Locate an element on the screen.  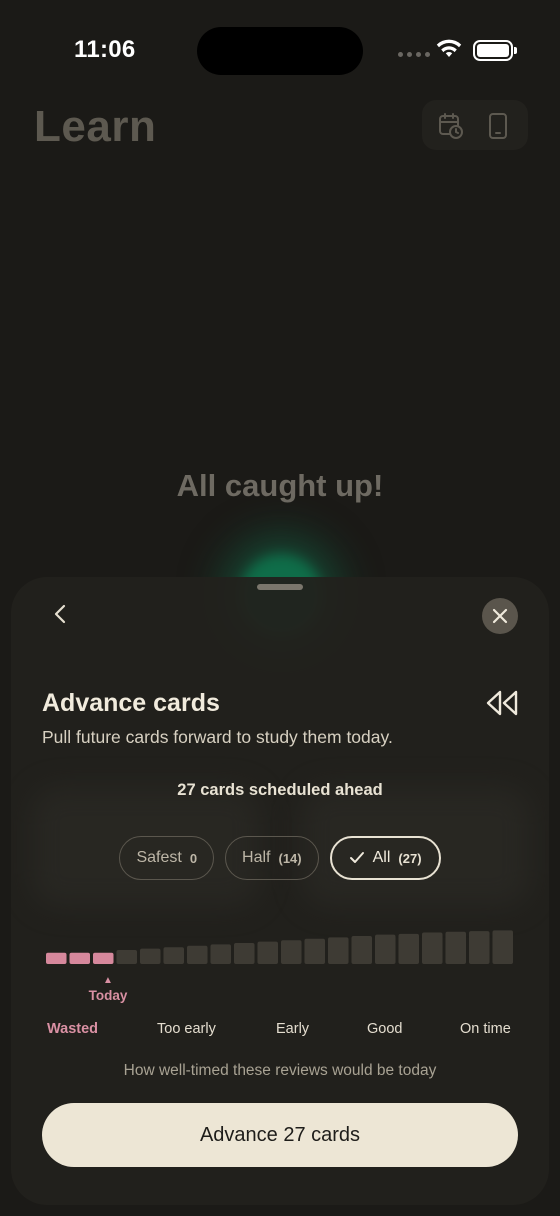
advance-cards-button: Advance 27 cards is located at coordinates (280, 1135).